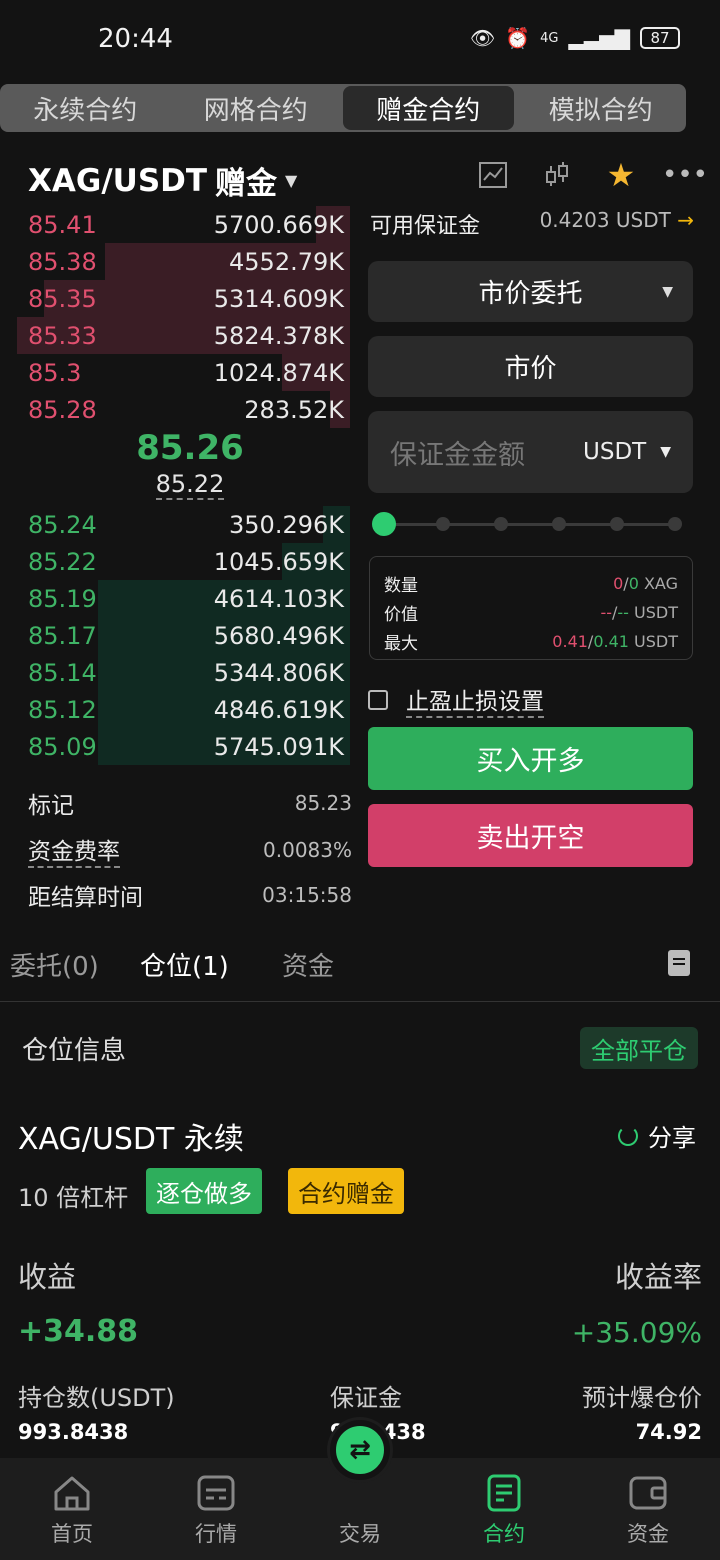  What do you see at coordinates (190, 448) in the screenshot?
I see `last-price: 85.26` at bounding box center [190, 448].